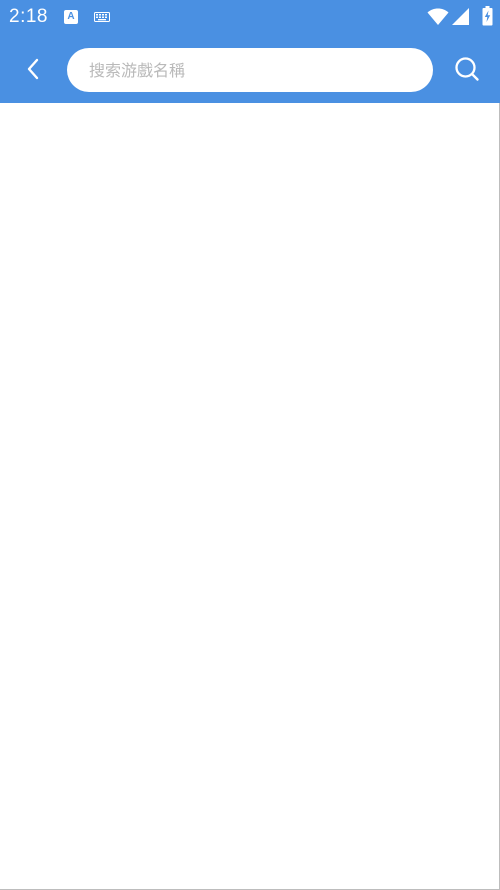  What do you see at coordinates (102, 17) in the screenshot?
I see `keyboard-icon` at bounding box center [102, 17].